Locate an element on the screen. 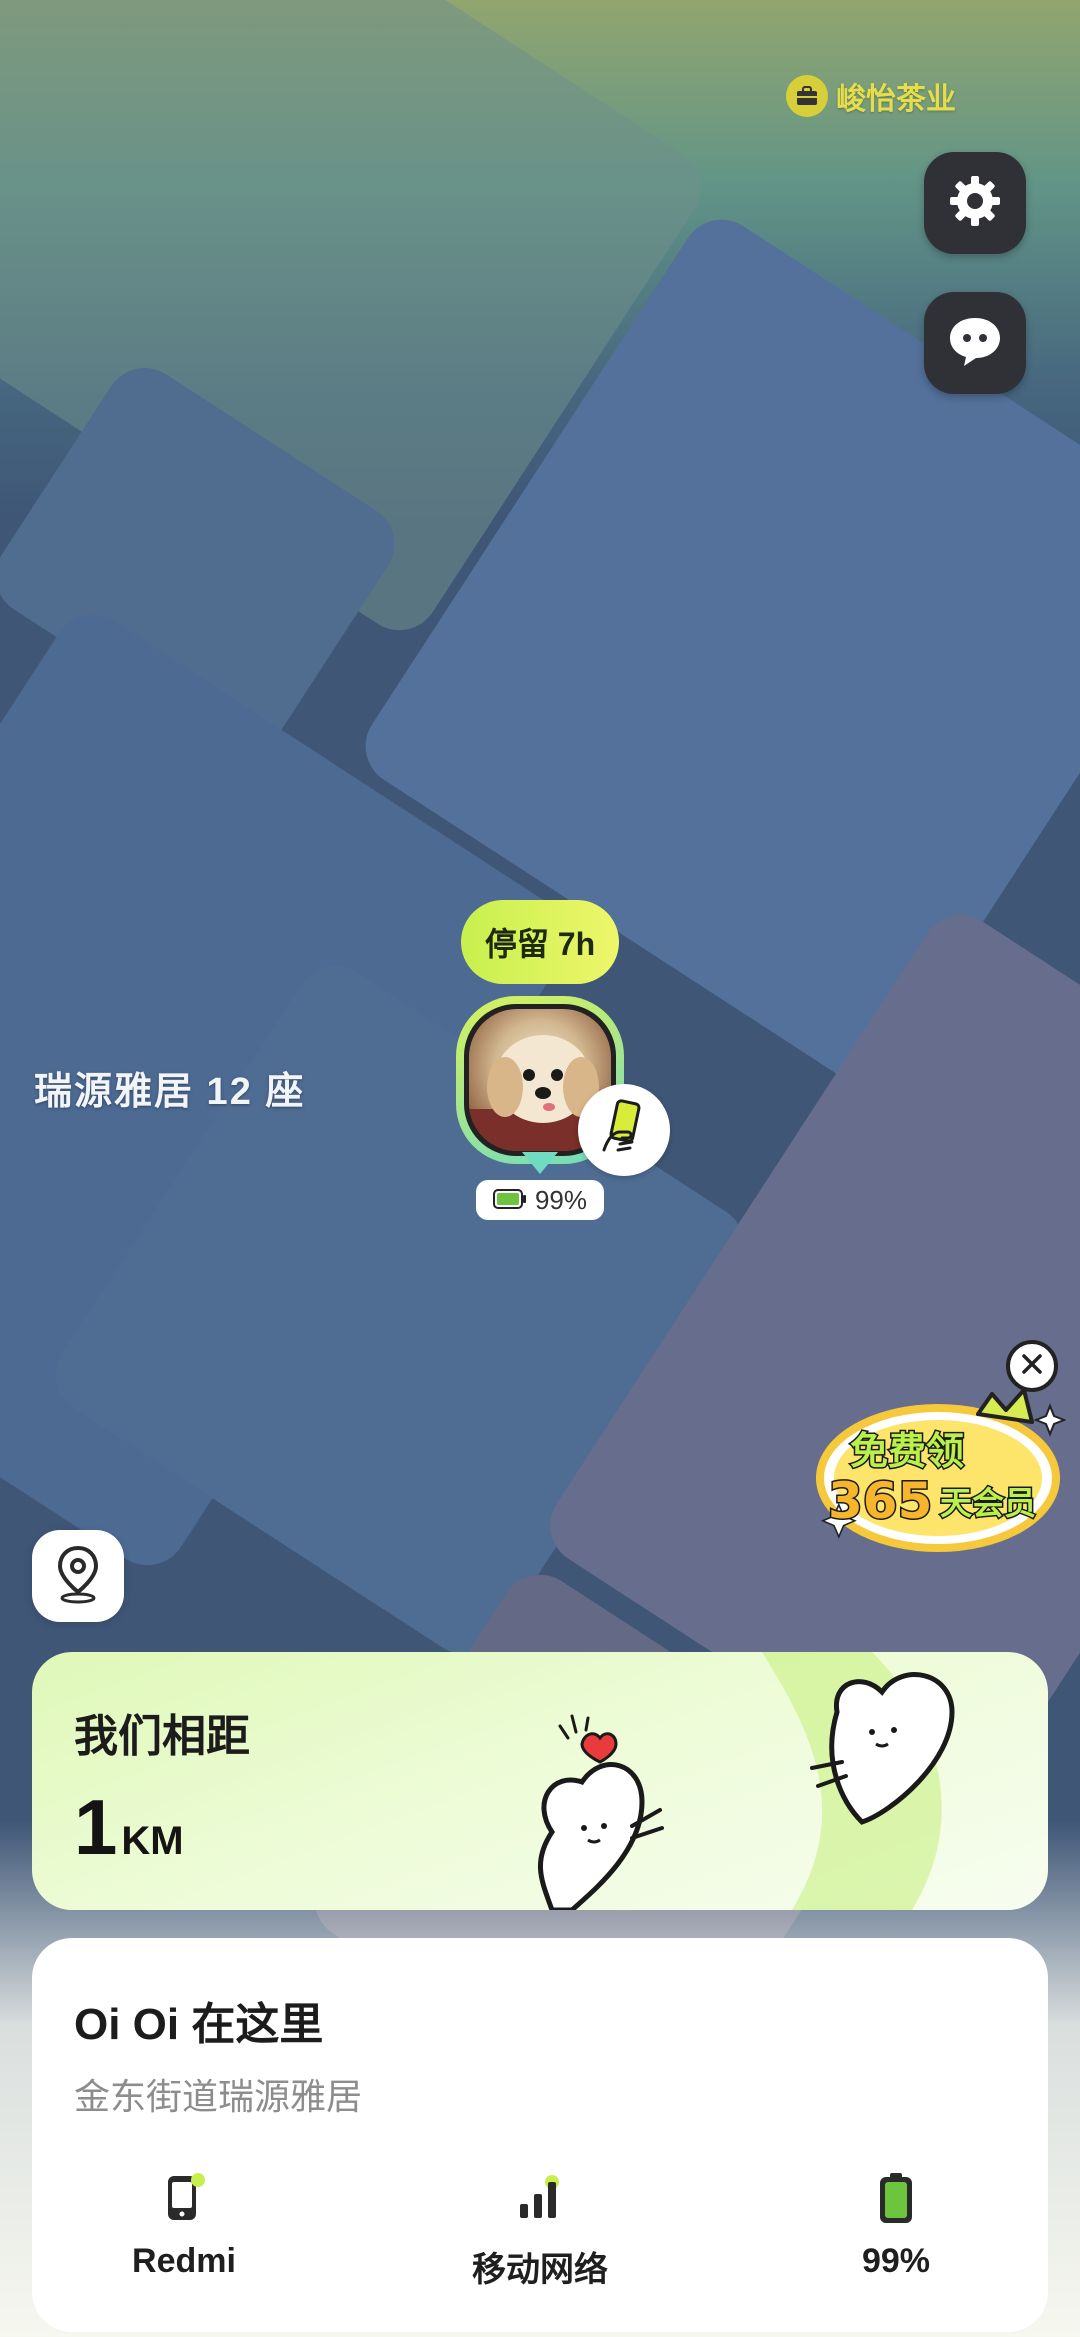 The width and height of the screenshot is (1080, 2337). hand-holding-phone-icon is located at coordinates (624, 1130).